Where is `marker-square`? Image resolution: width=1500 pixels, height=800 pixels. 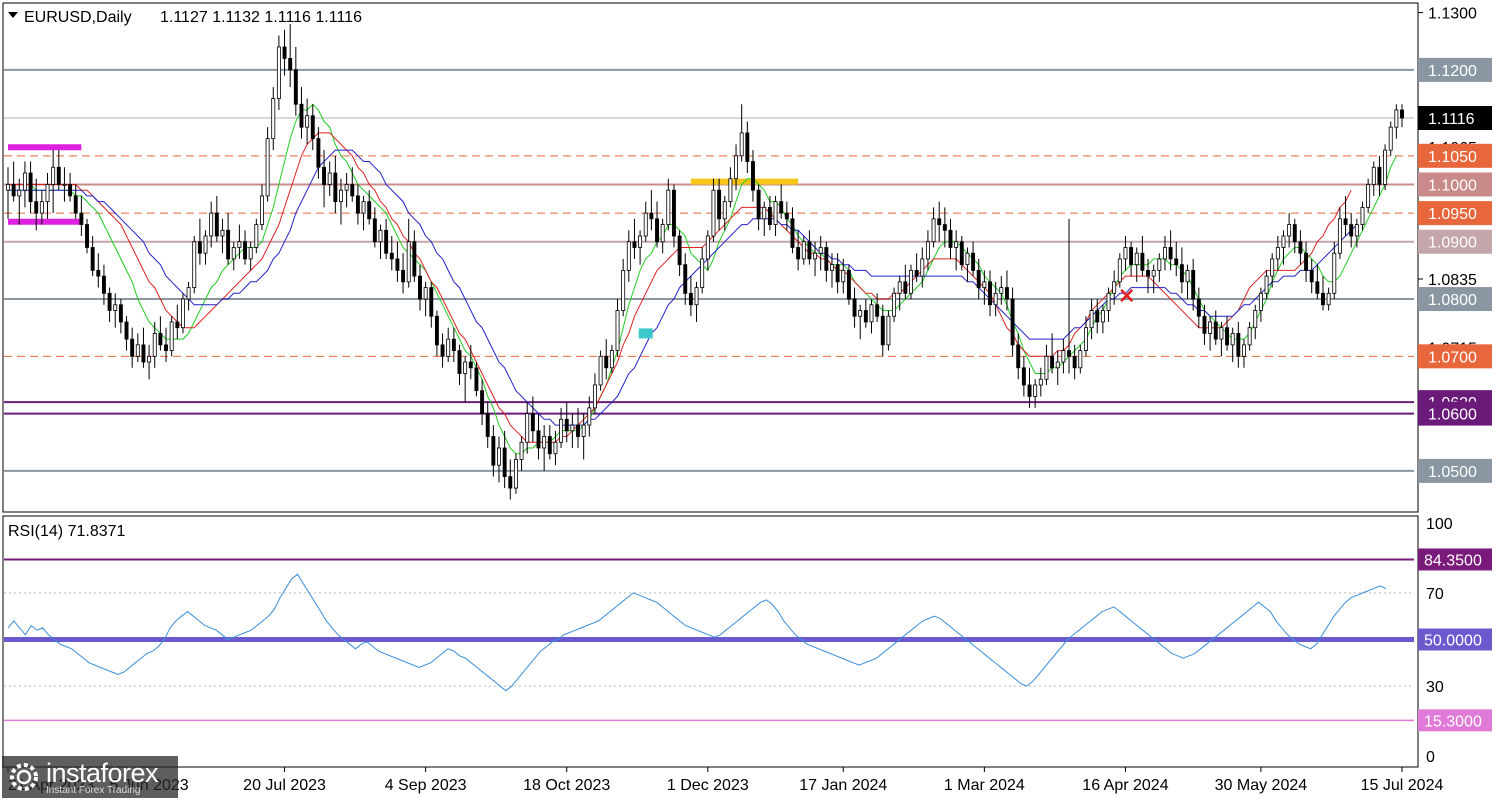
marker-square is located at coordinates (645, 333).